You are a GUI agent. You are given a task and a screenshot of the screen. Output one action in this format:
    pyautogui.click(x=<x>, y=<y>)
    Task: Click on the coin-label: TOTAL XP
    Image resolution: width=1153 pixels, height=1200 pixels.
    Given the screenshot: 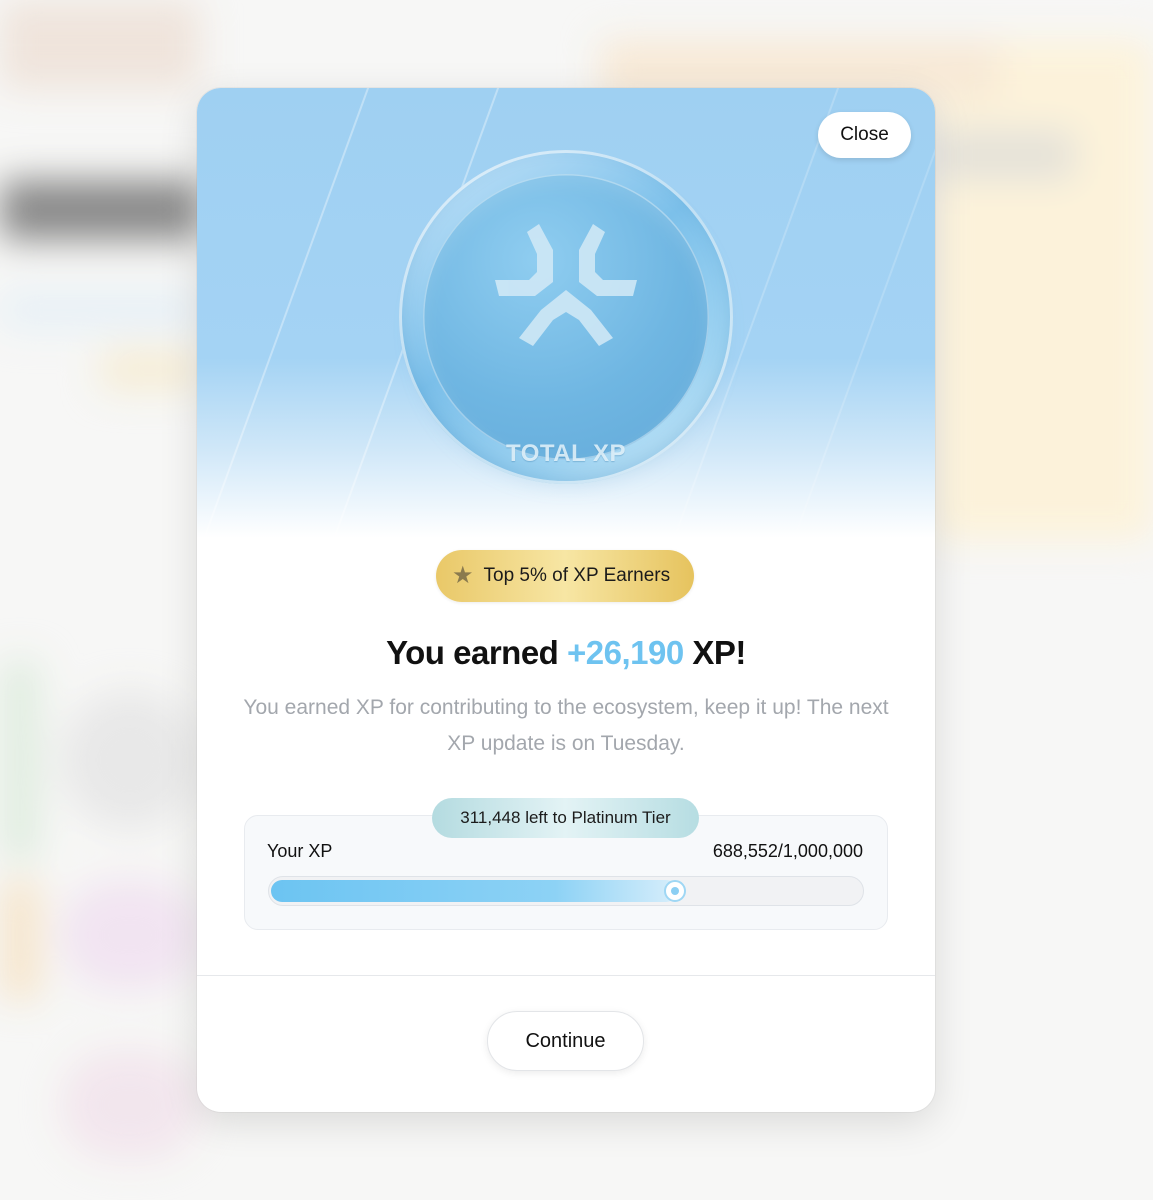 What is the action you would take?
    pyautogui.click(x=565, y=453)
    